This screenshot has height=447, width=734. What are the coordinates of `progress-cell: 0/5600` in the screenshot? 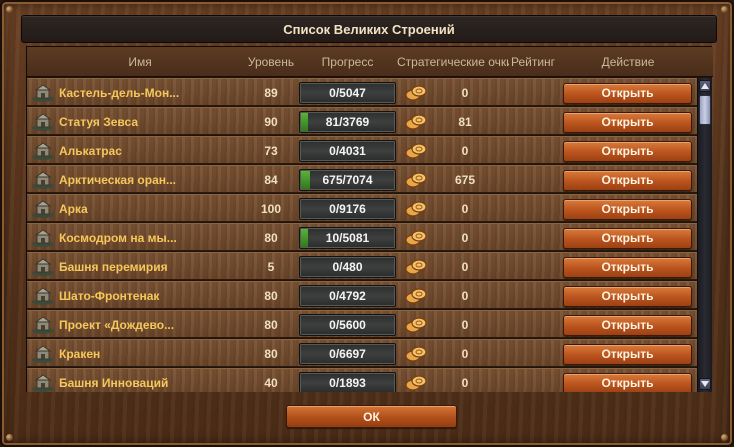 It's located at (347, 325).